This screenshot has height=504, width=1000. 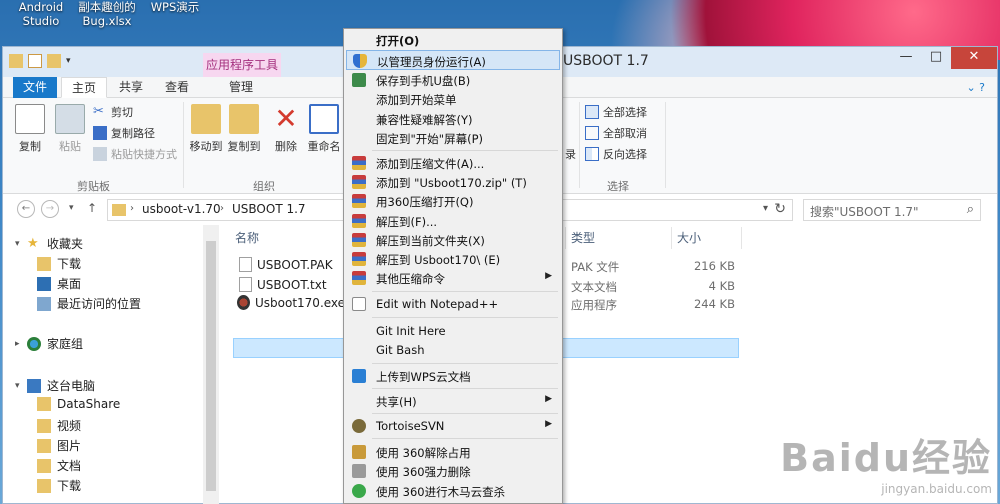 What do you see at coordinates (59, 465) in the screenshot?
I see `nav-documents: 文档` at bounding box center [59, 465].